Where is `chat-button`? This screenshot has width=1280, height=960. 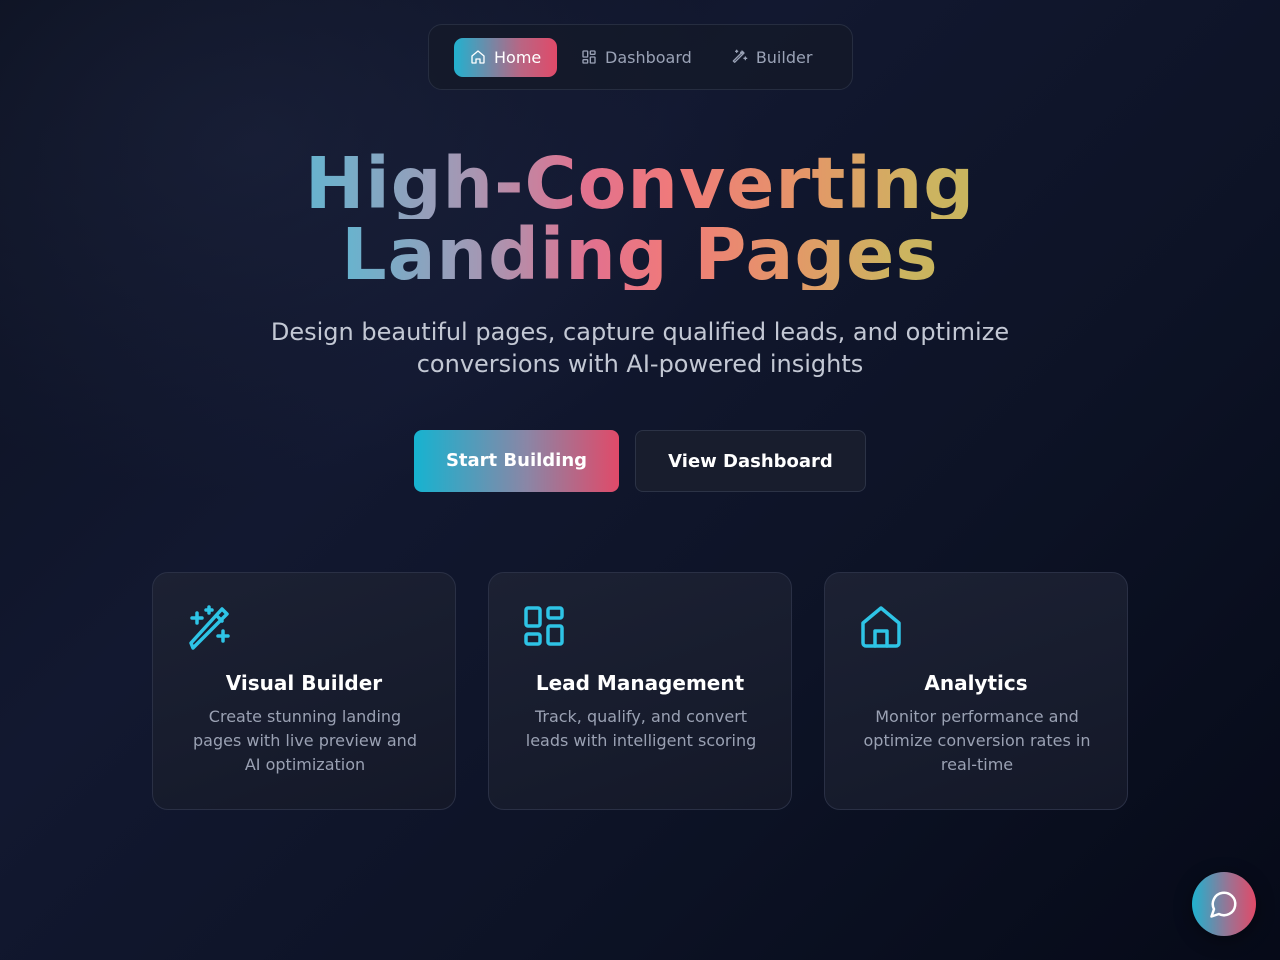 chat-button is located at coordinates (1224, 904).